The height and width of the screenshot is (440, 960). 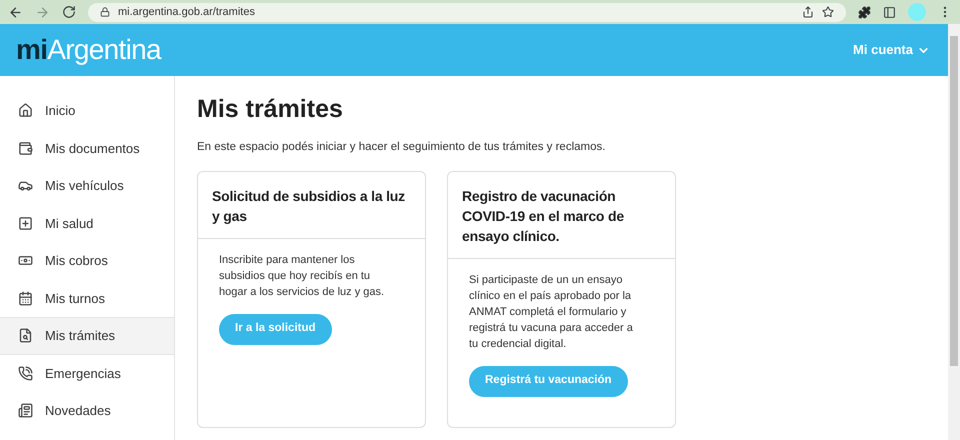 I want to click on extensions-icon, so click(x=864, y=12).